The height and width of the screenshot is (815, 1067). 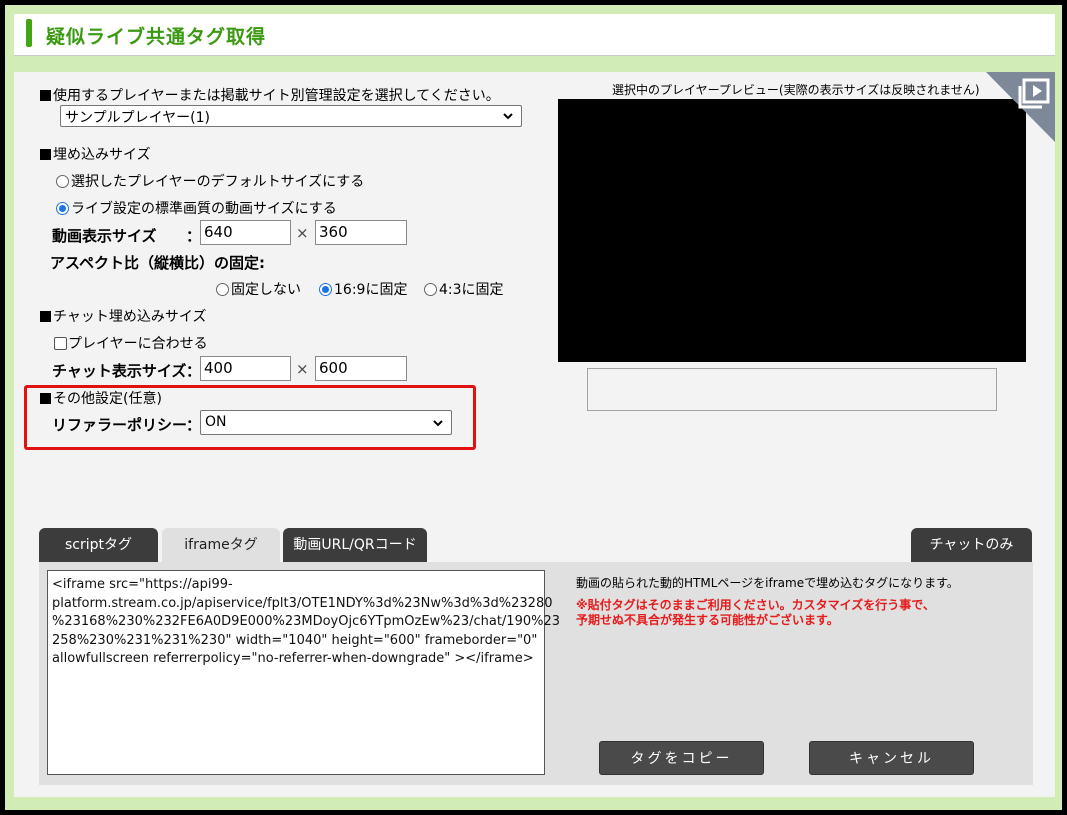 What do you see at coordinates (258, 289) in the screenshot?
I see `radio-aspect-none: 固定しない` at bounding box center [258, 289].